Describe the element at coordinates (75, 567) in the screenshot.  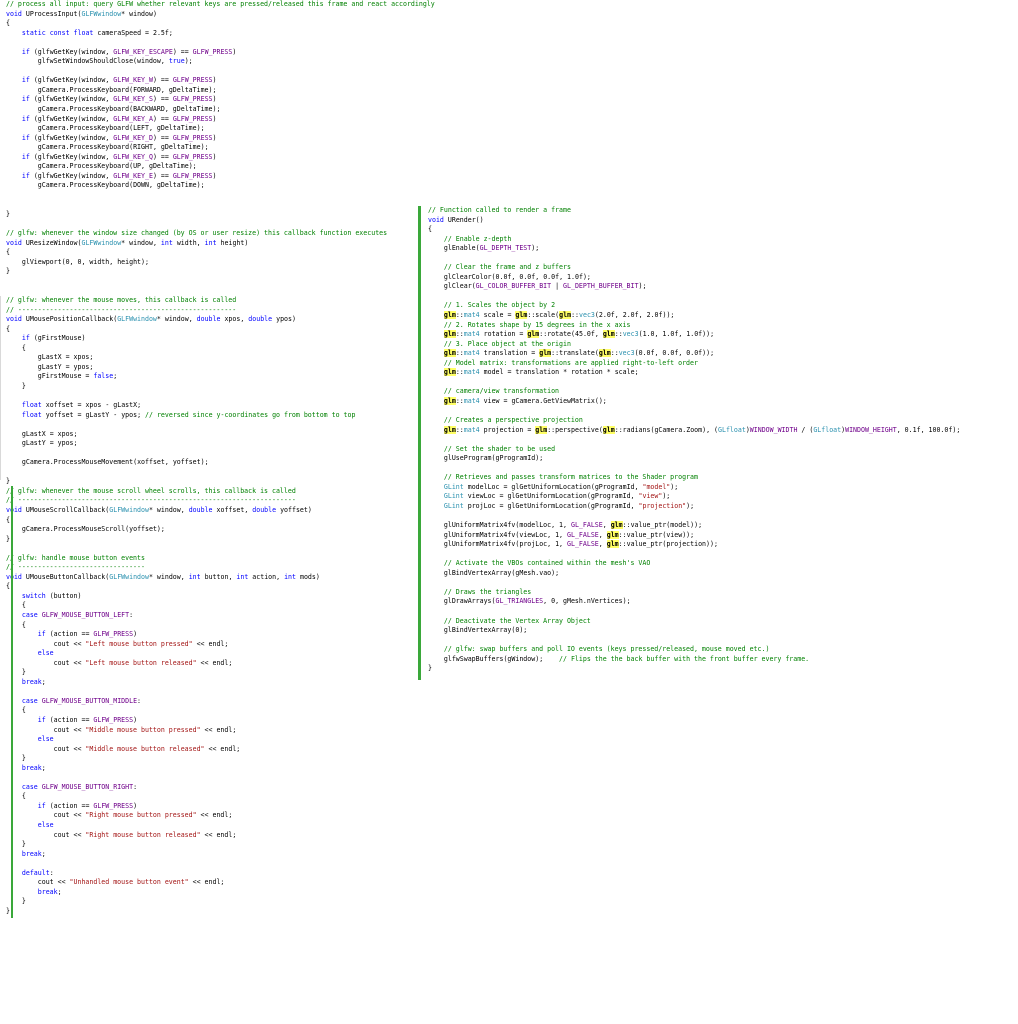
I see `left-code-line: // --------------------------------` at that location.